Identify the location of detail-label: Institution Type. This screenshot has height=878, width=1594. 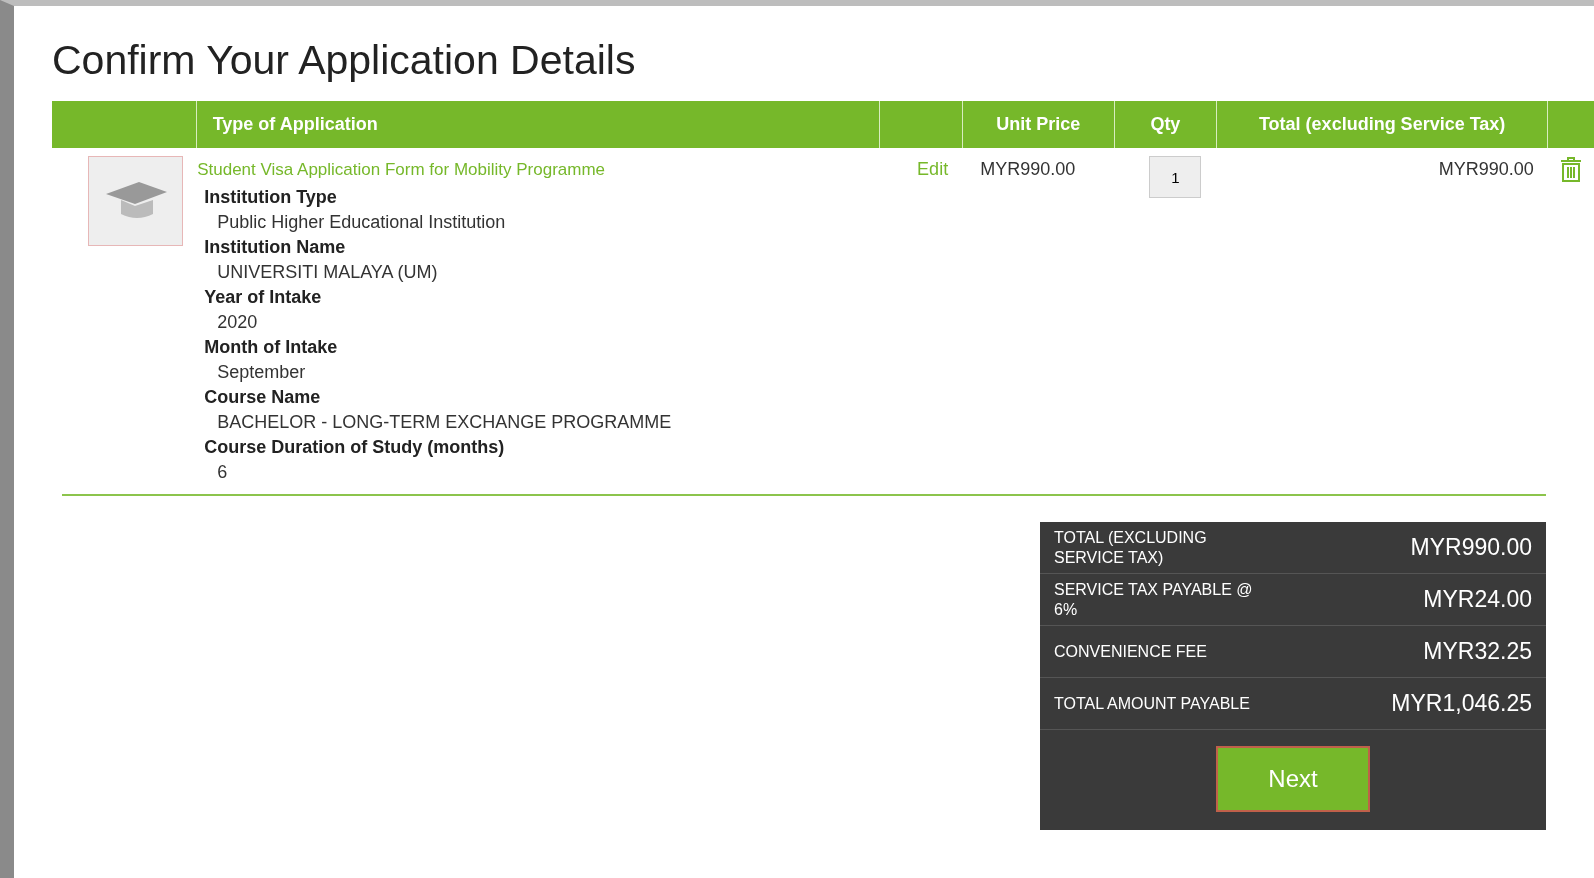
(271, 198).